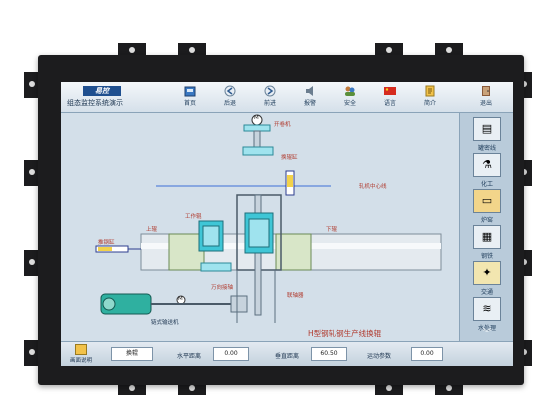 This screenshot has height=413, width=554. What do you see at coordinates (295, 296) in the screenshot?
I see `coupling-label: 联轴器` at bounding box center [295, 296].